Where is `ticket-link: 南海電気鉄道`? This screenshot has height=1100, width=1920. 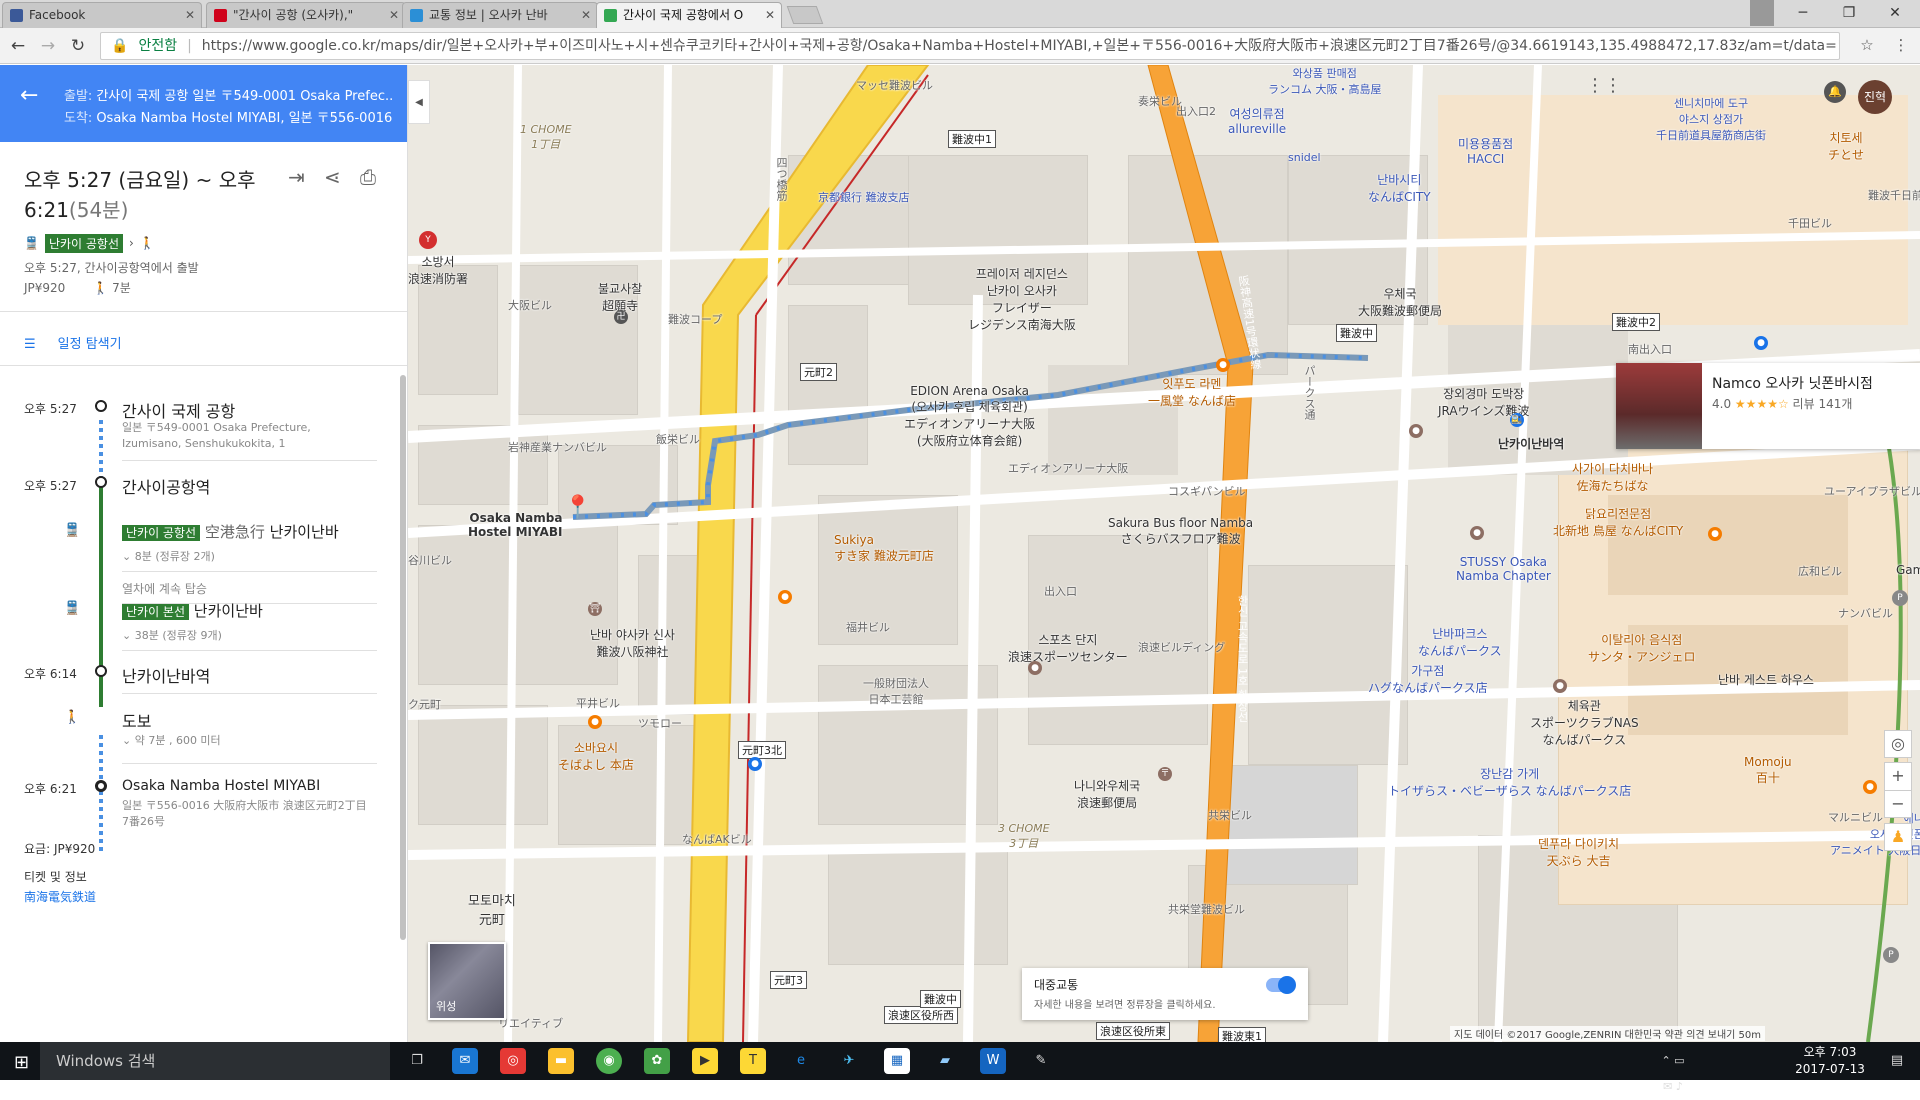
ticket-link: 南海電気鉄道 is located at coordinates (60, 896).